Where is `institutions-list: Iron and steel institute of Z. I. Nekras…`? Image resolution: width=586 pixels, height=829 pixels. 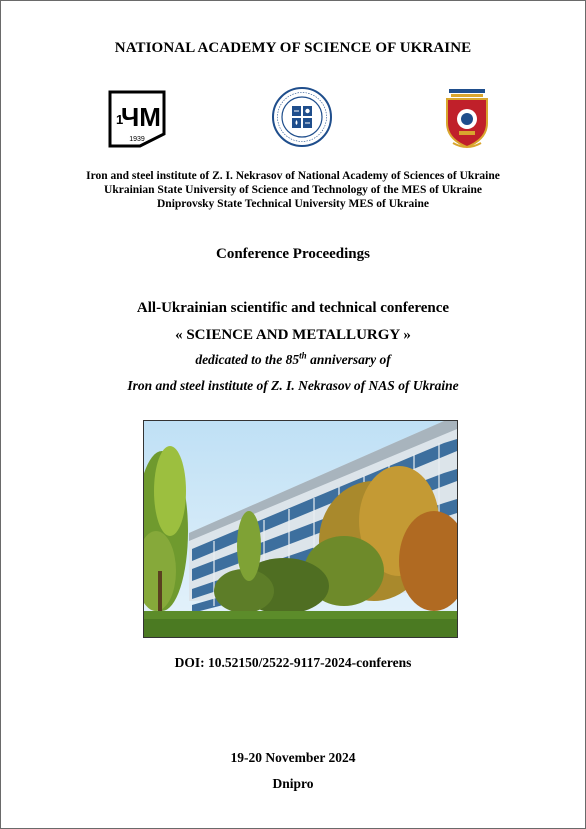 institutions-list: Iron and steel institute of Z. I. Nekras… is located at coordinates (293, 190).